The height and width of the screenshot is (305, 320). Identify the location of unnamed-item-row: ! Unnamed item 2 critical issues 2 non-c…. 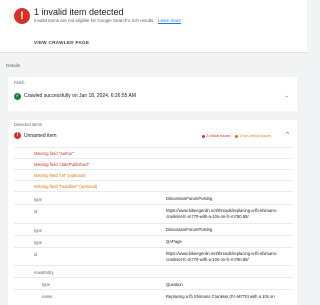
(152, 136).